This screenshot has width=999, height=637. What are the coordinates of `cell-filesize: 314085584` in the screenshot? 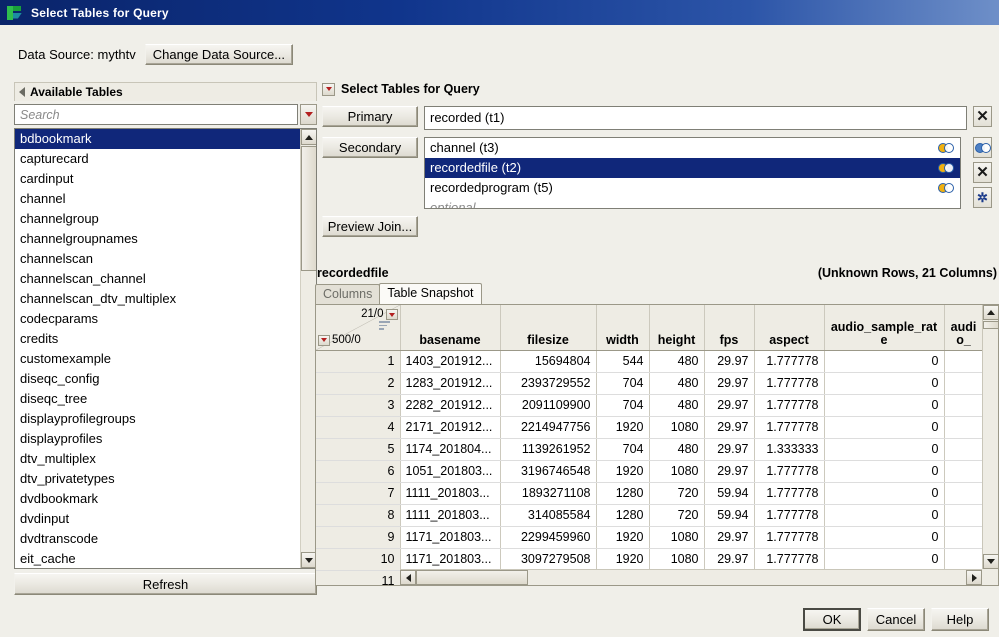 It's located at (548, 515).